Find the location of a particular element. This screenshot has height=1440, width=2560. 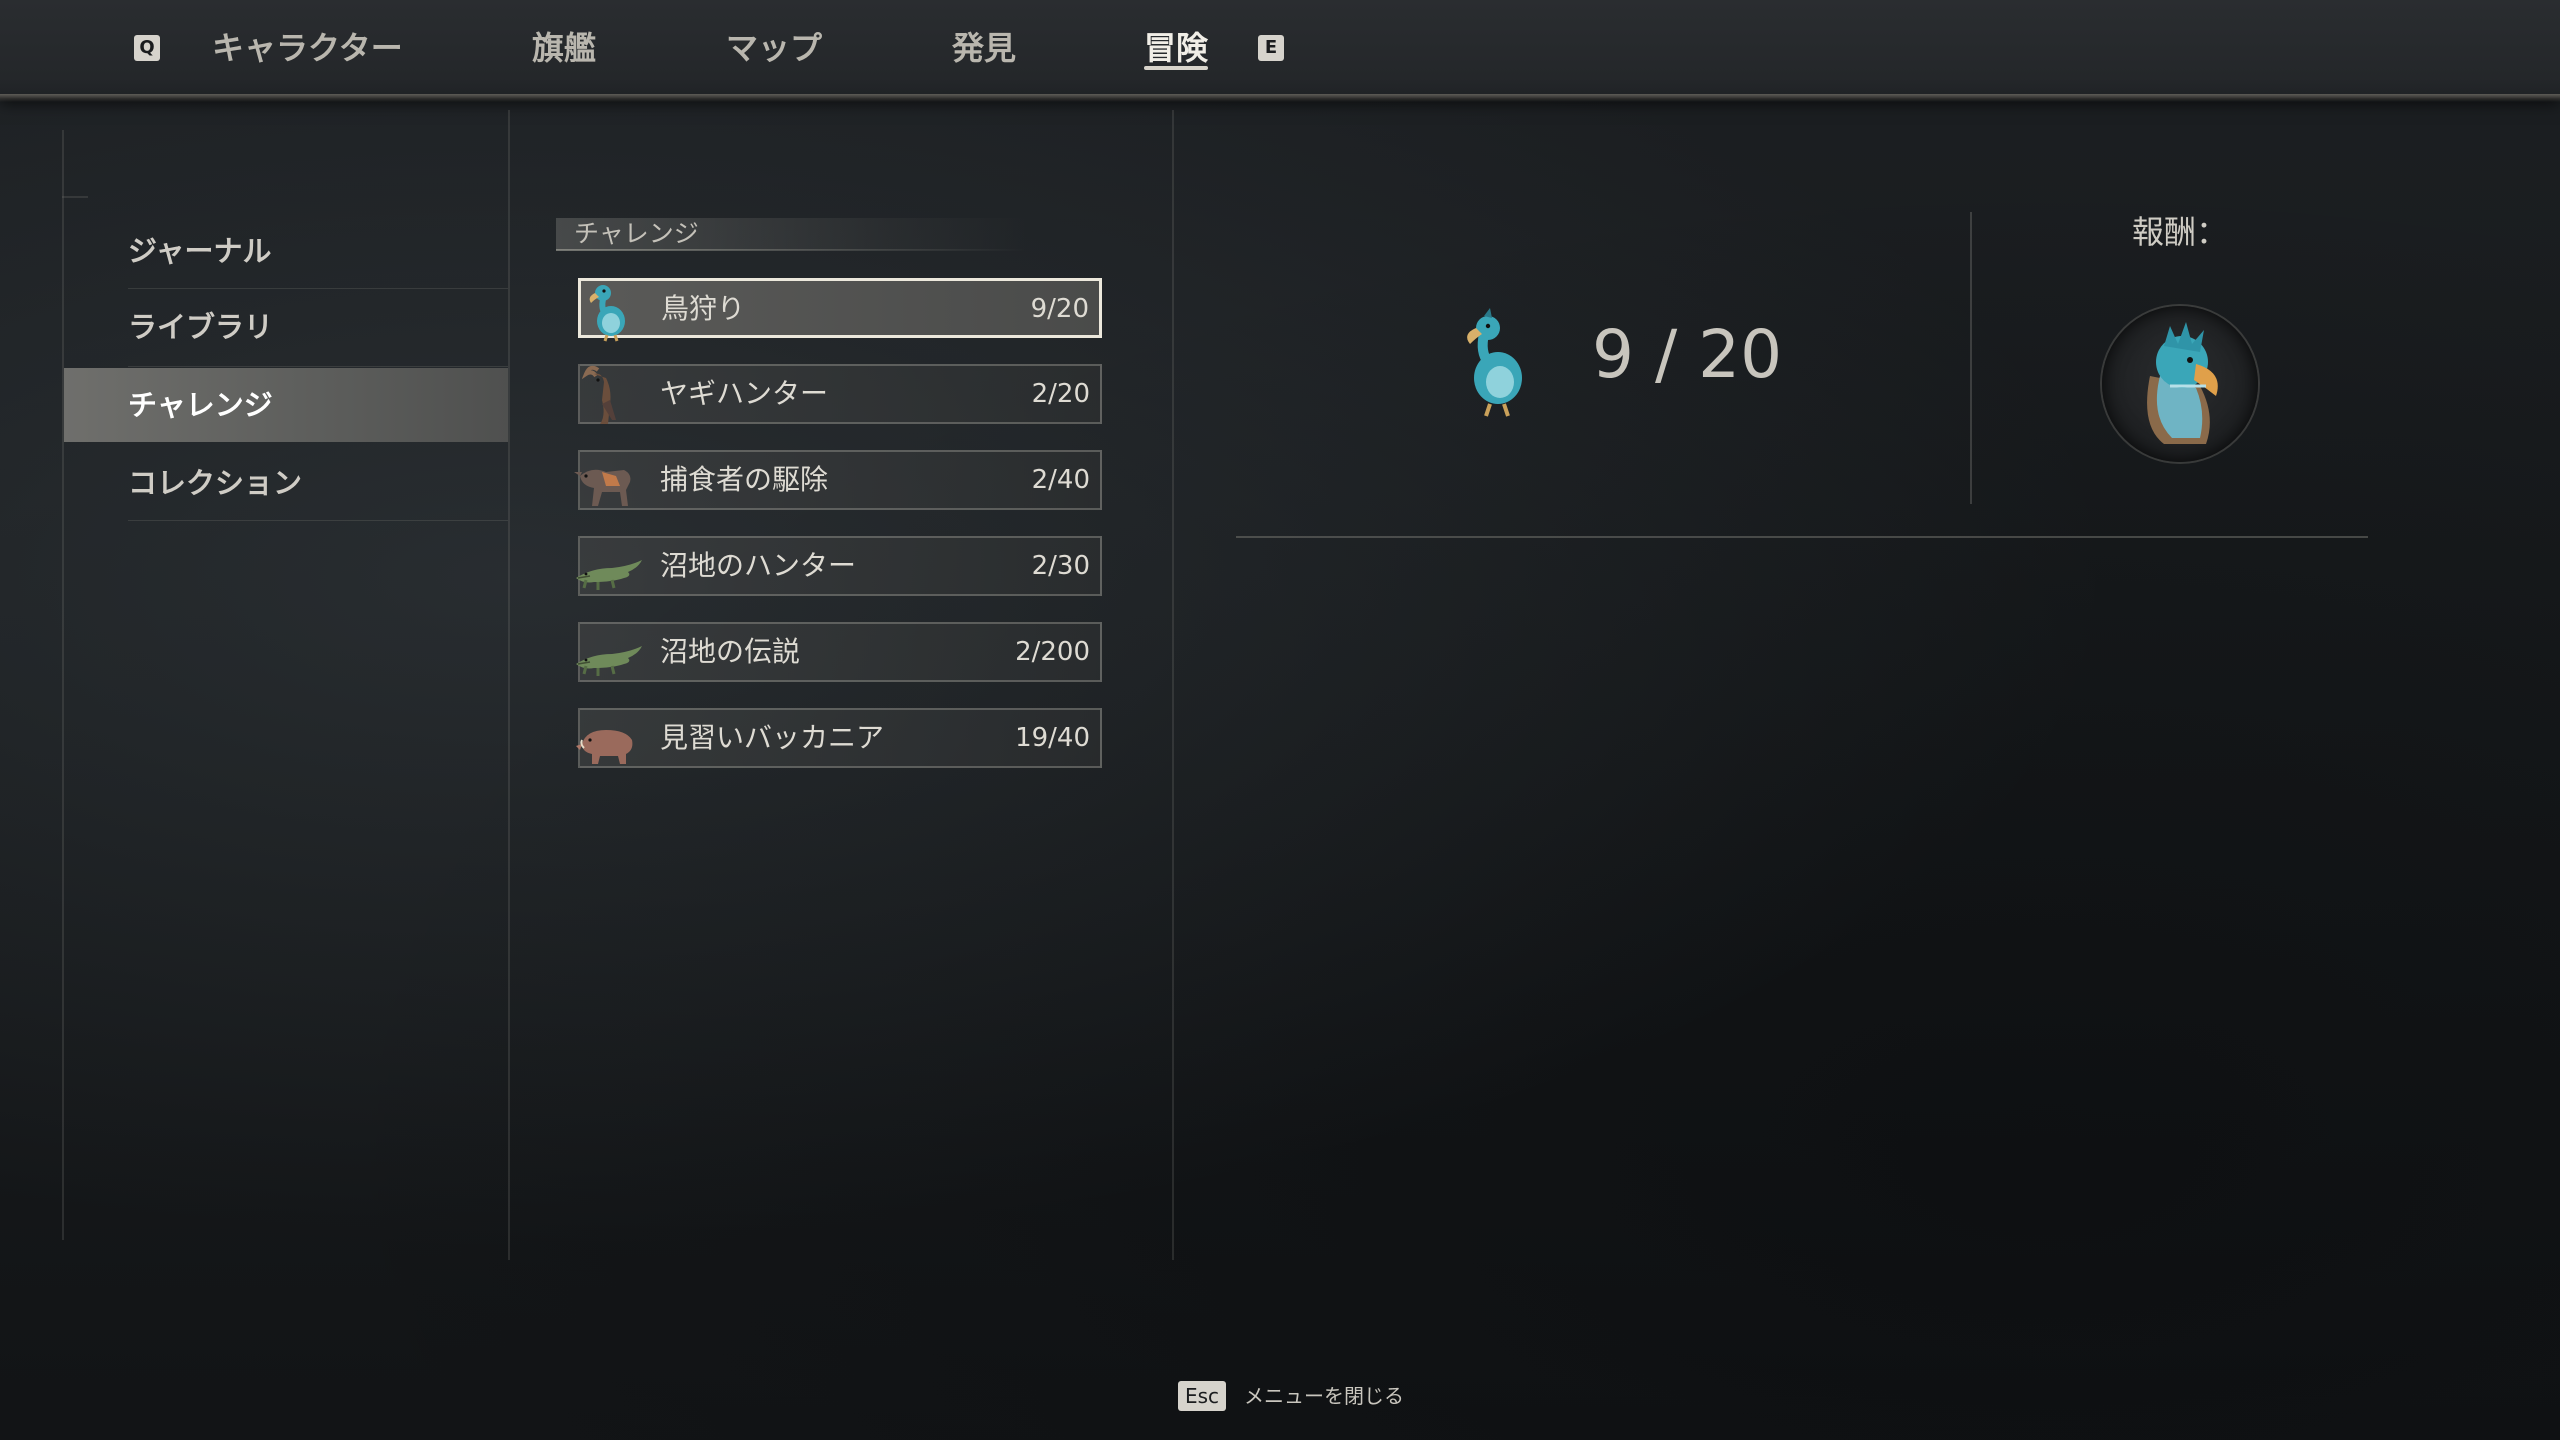

challenge-label: ヤギハンター is located at coordinates (744, 393).